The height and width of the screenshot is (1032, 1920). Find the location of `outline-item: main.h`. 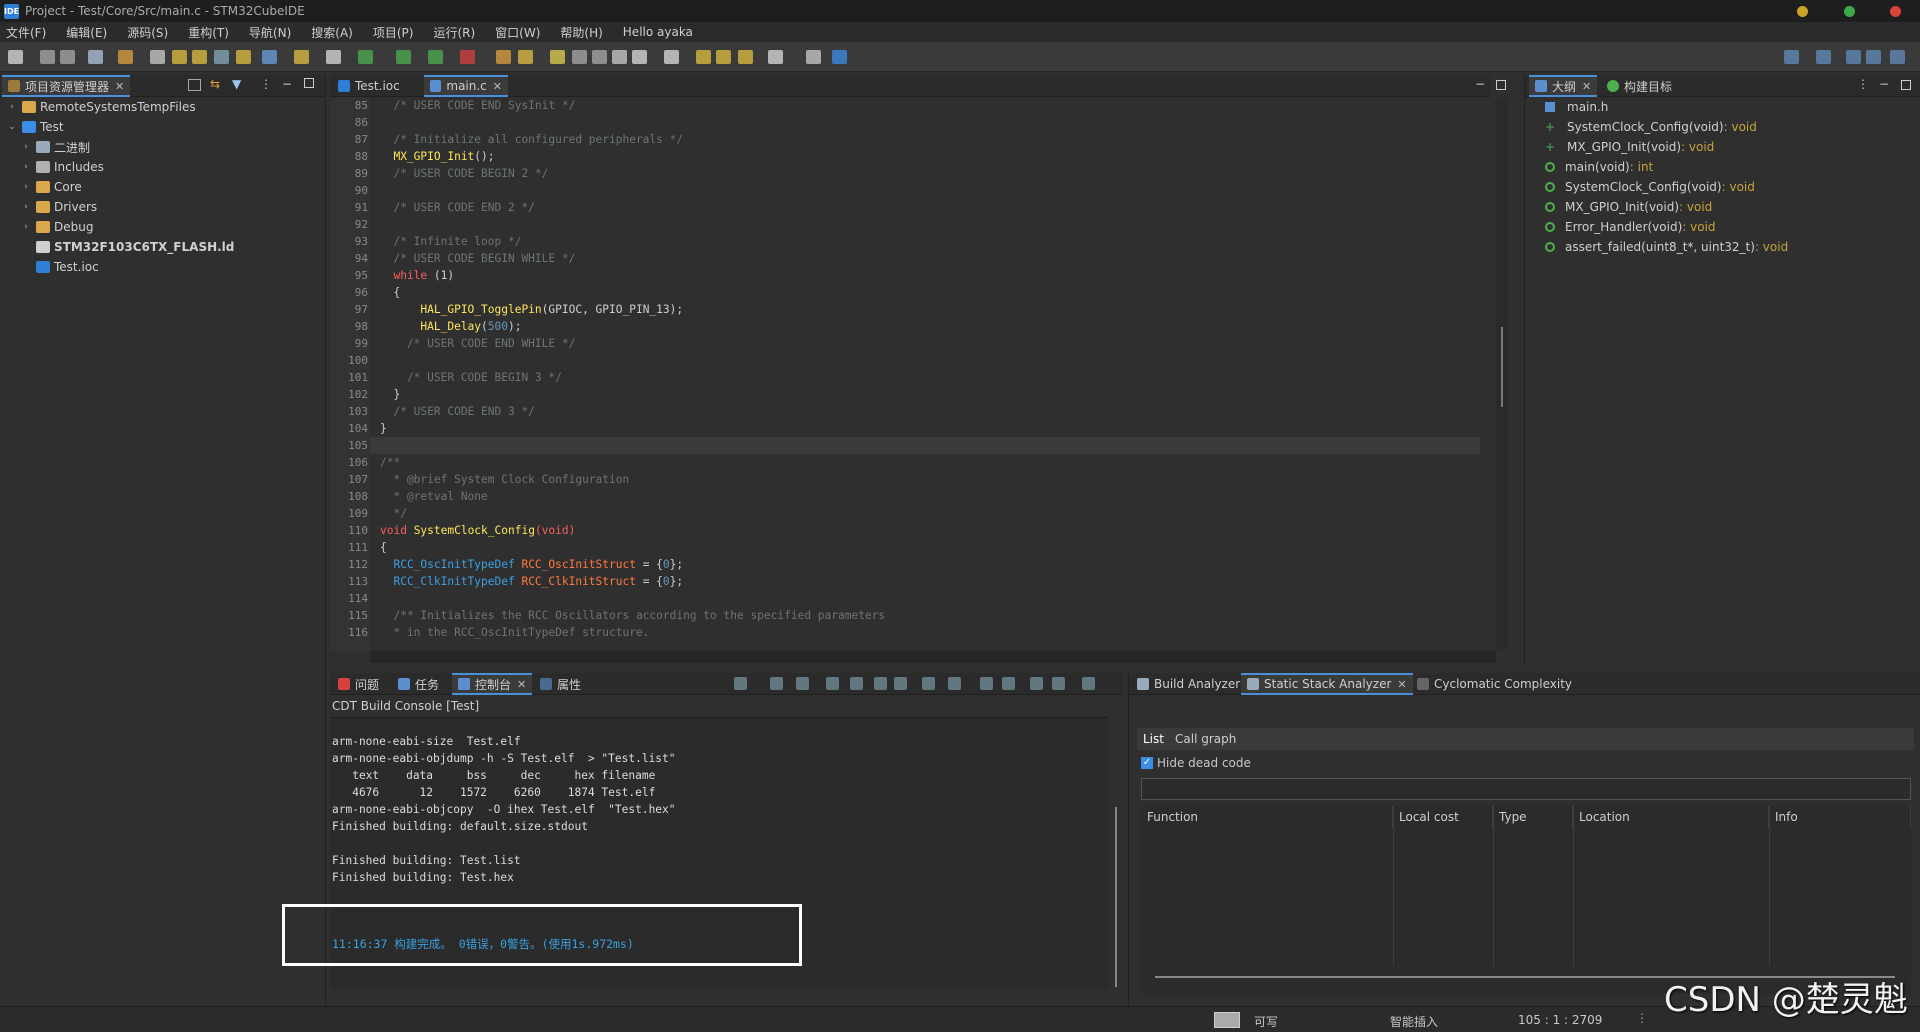

outline-item: main.h is located at coordinates (1576, 107).